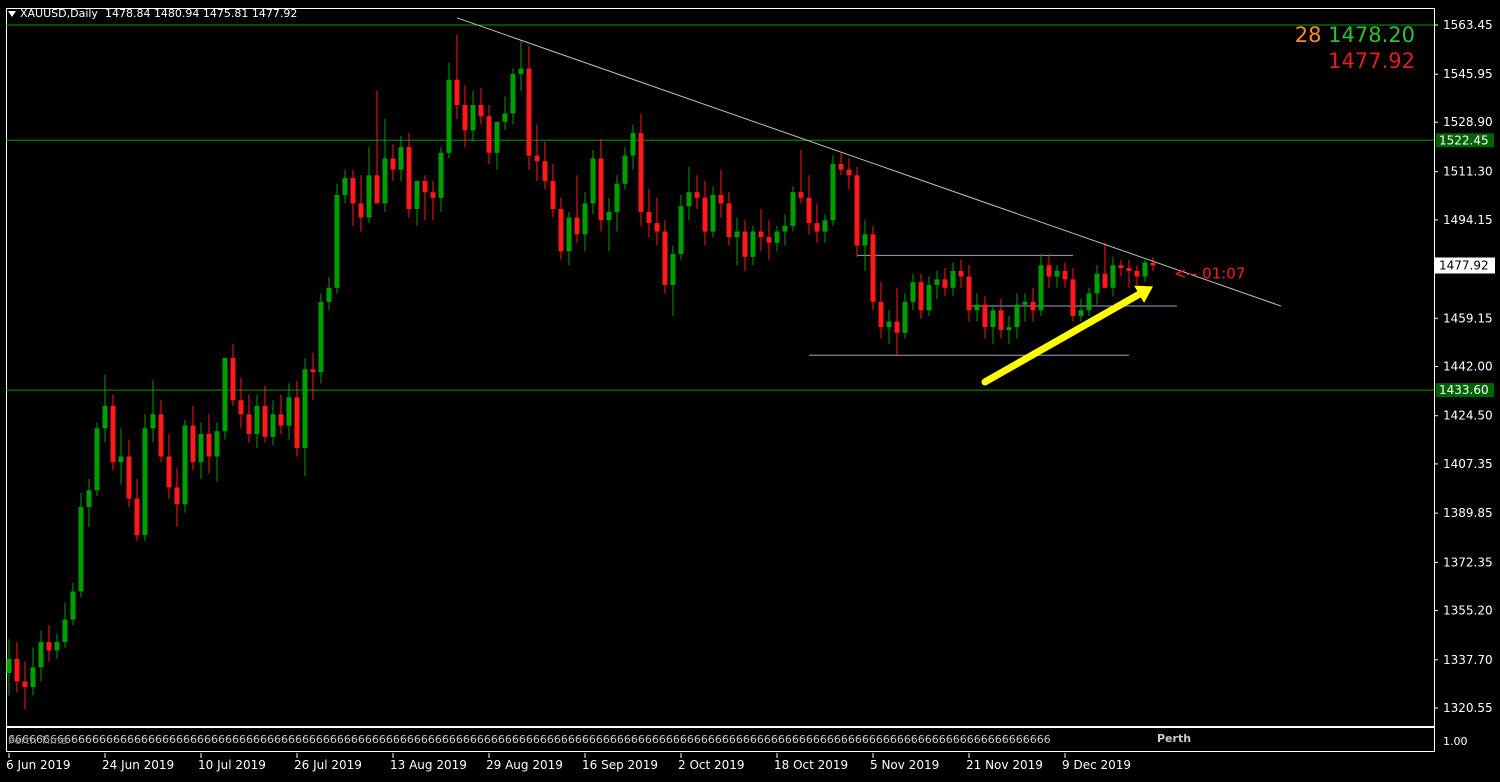 This screenshot has width=1500, height=782. I want to click on indicator-scale-label: 1.00, so click(1455, 741).